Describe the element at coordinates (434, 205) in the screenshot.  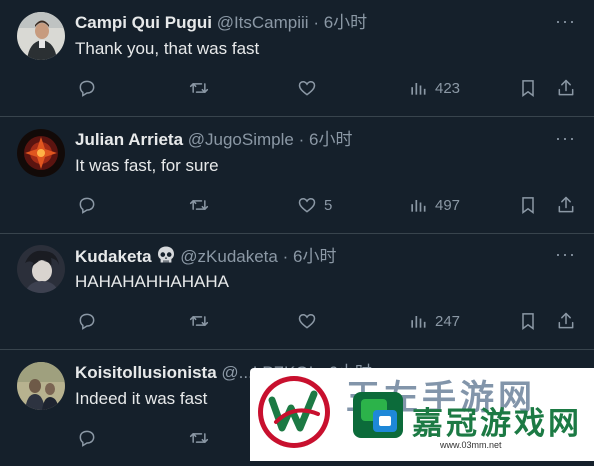
I see `views-button: 497` at that location.